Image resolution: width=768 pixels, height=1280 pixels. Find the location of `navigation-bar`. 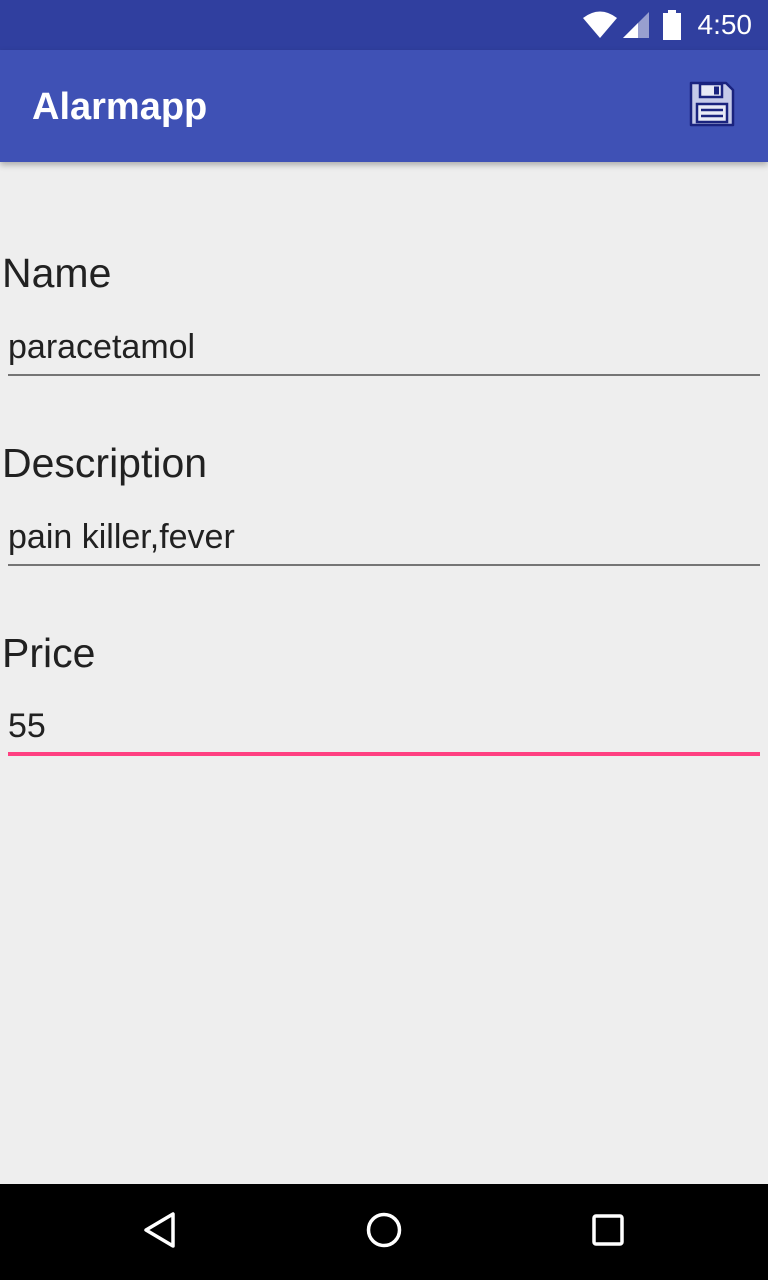

navigation-bar is located at coordinates (384, 1232).